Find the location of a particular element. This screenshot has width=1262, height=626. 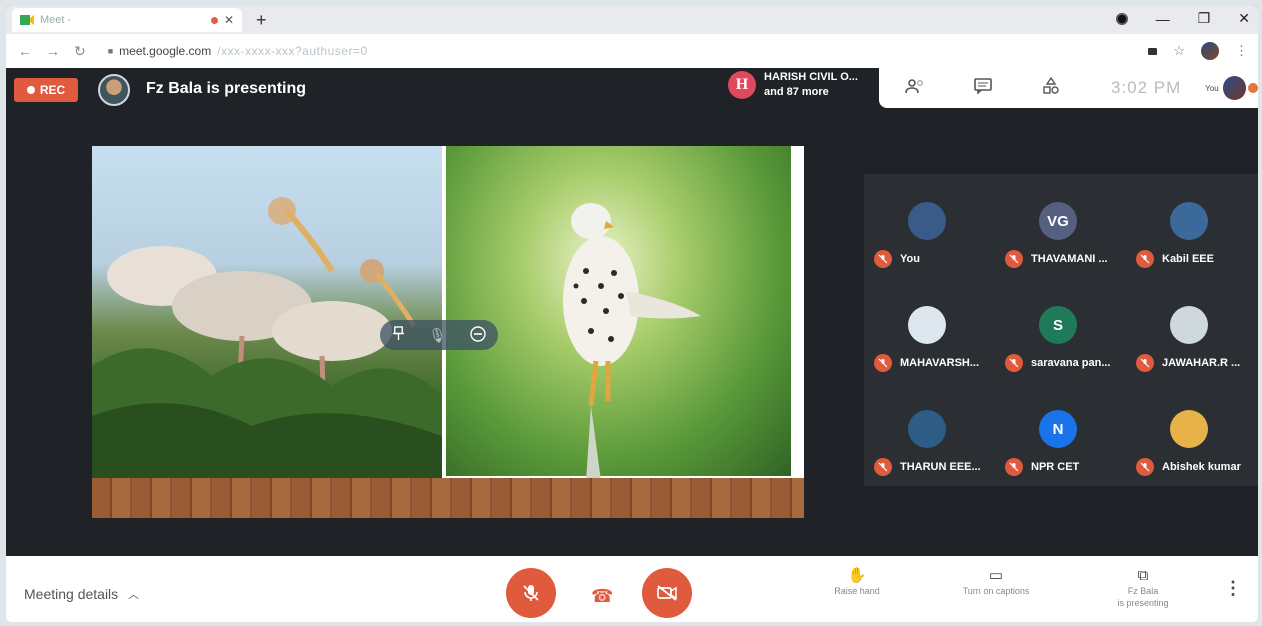

participant-tile: Abishek kumar is located at coordinates (1191, 434).